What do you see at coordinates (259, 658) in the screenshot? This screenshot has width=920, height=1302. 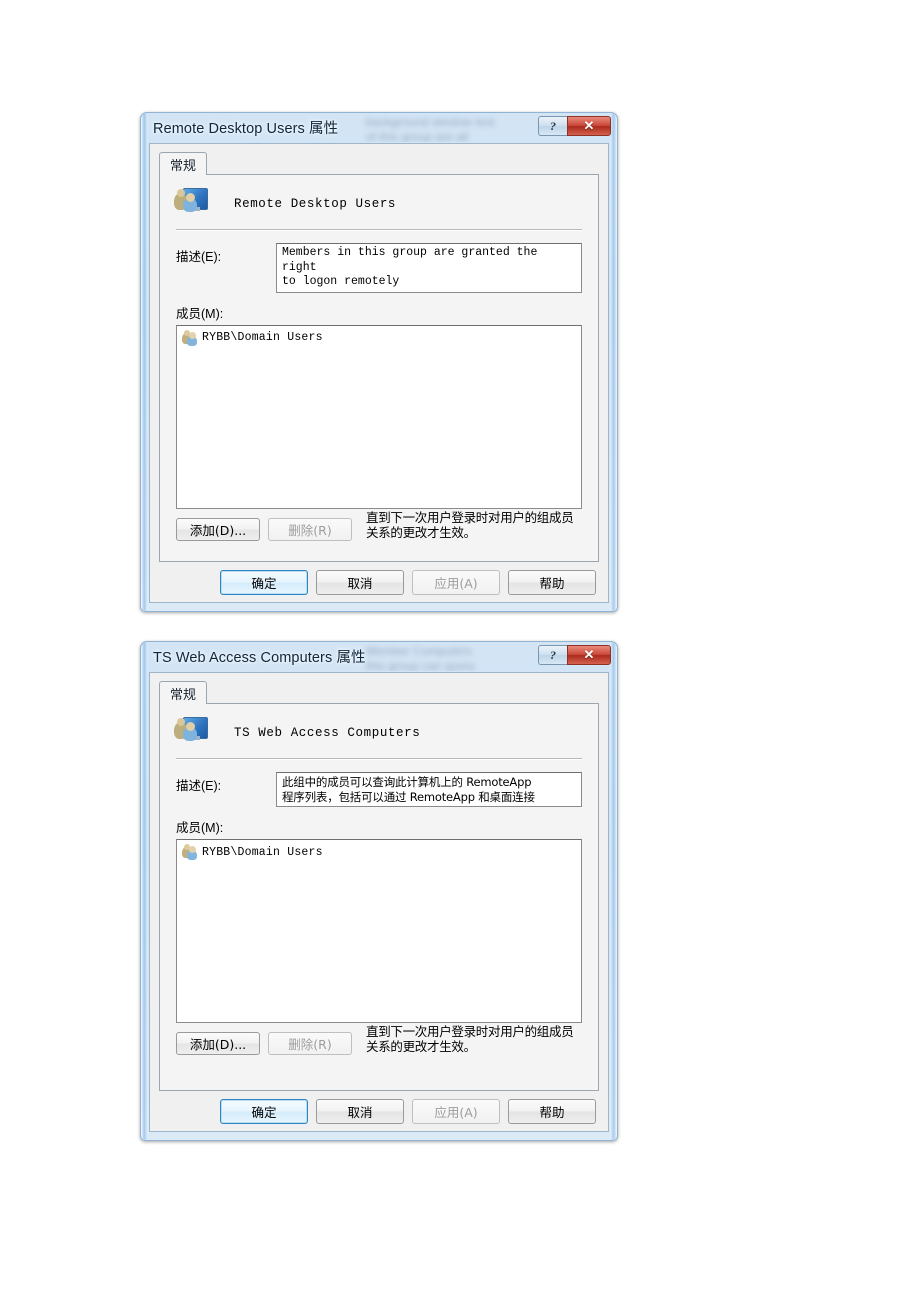 I see `window-title: TS Web Access Computers 属性` at bounding box center [259, 658].